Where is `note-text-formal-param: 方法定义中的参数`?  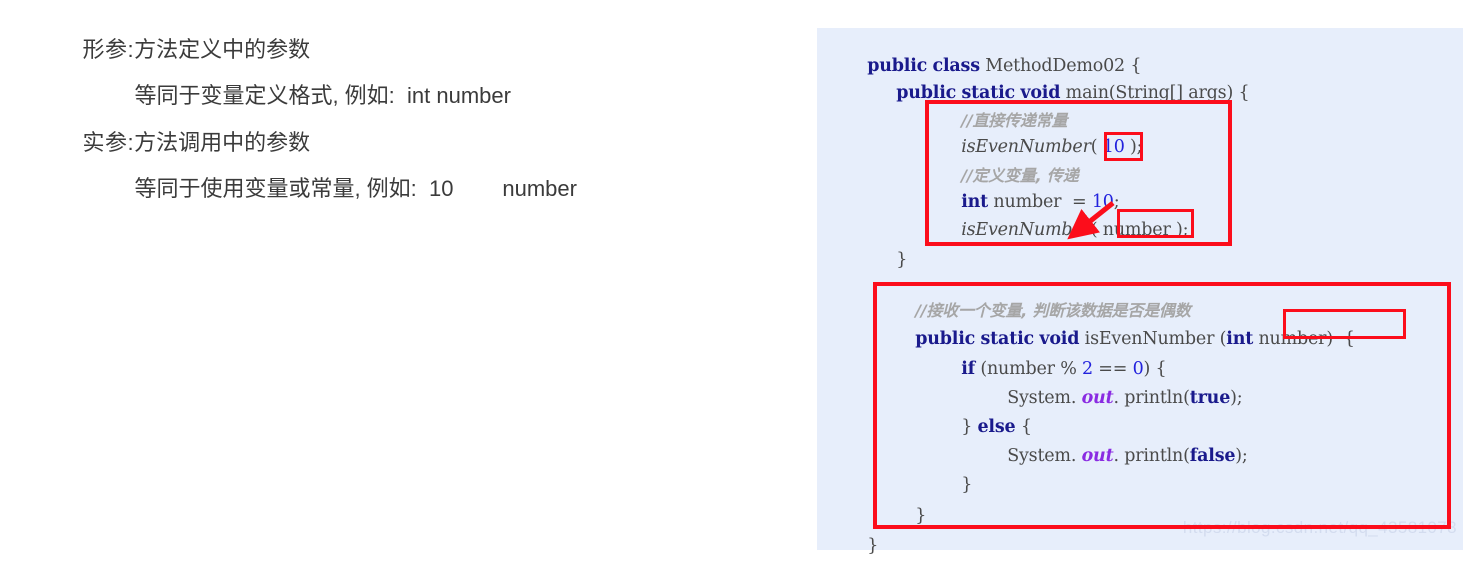
note-text-formal-param: 方法定义中的参数 is located at coordinates (222, 49).